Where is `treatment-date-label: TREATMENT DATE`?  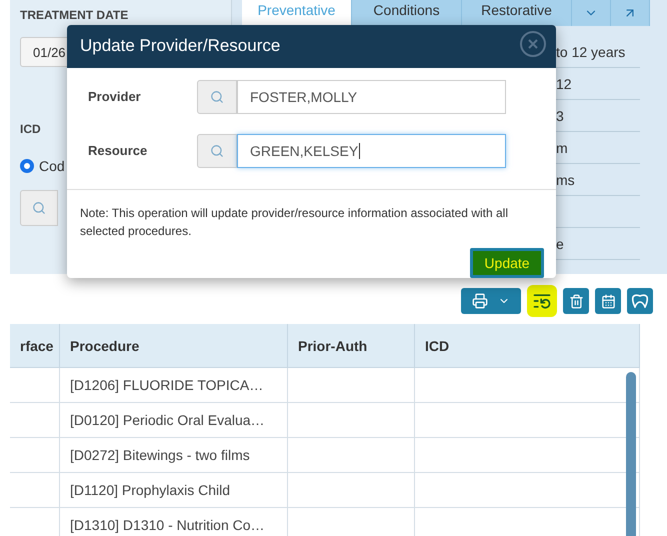
treatment-date-label: TREATMENT DATE is located at coordinates (75, 15).